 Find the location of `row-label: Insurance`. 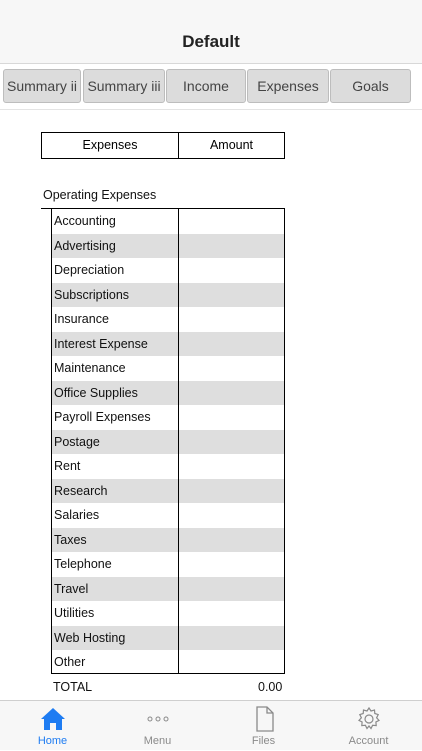

row-label: Insurance is located at coordinates (81, 319).